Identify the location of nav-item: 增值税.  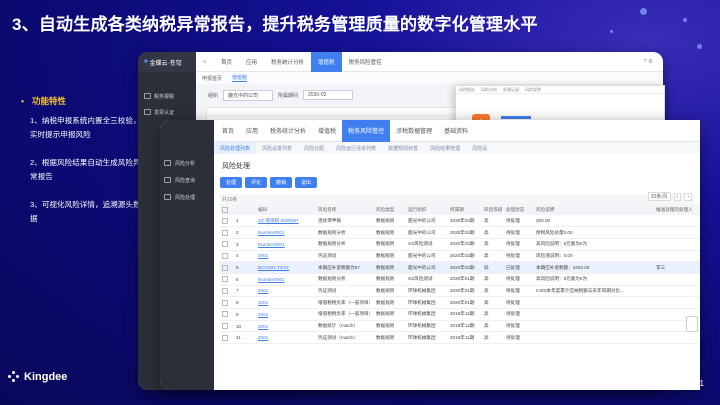
(327, 131).